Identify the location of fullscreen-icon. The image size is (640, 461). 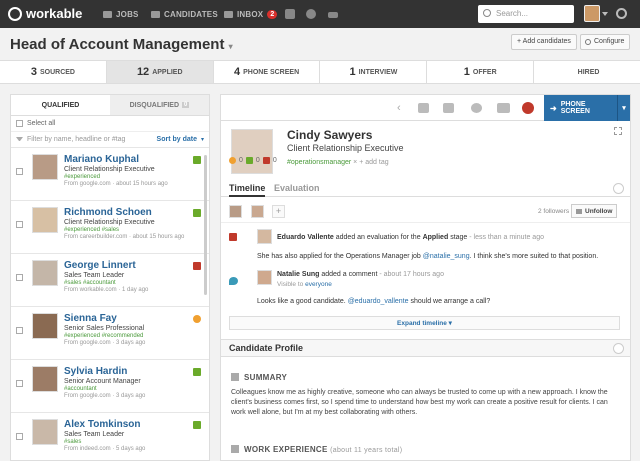
(618, 131).